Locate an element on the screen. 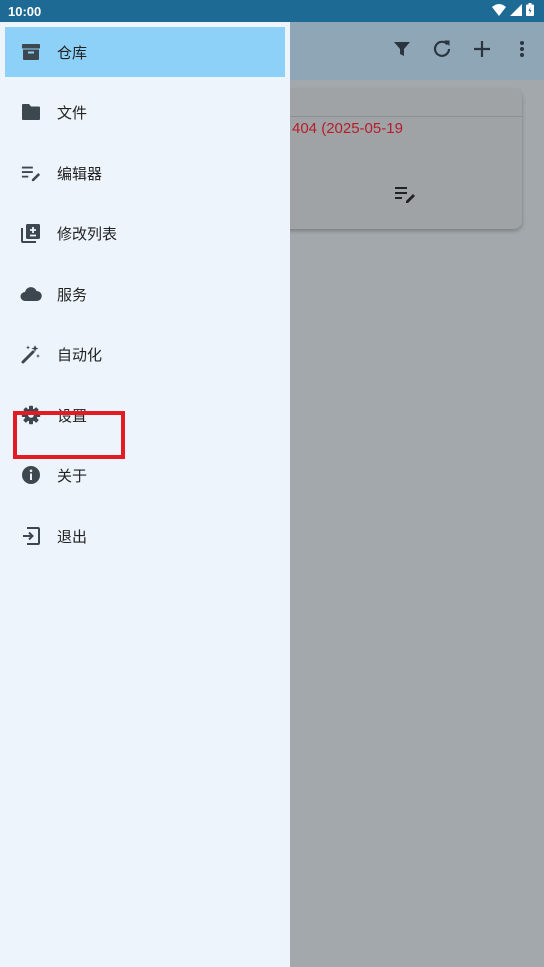 The height and width of the screenshot is (967, 544). drawer-item-editor: 编辑器 is located at coordinates (145, 173).